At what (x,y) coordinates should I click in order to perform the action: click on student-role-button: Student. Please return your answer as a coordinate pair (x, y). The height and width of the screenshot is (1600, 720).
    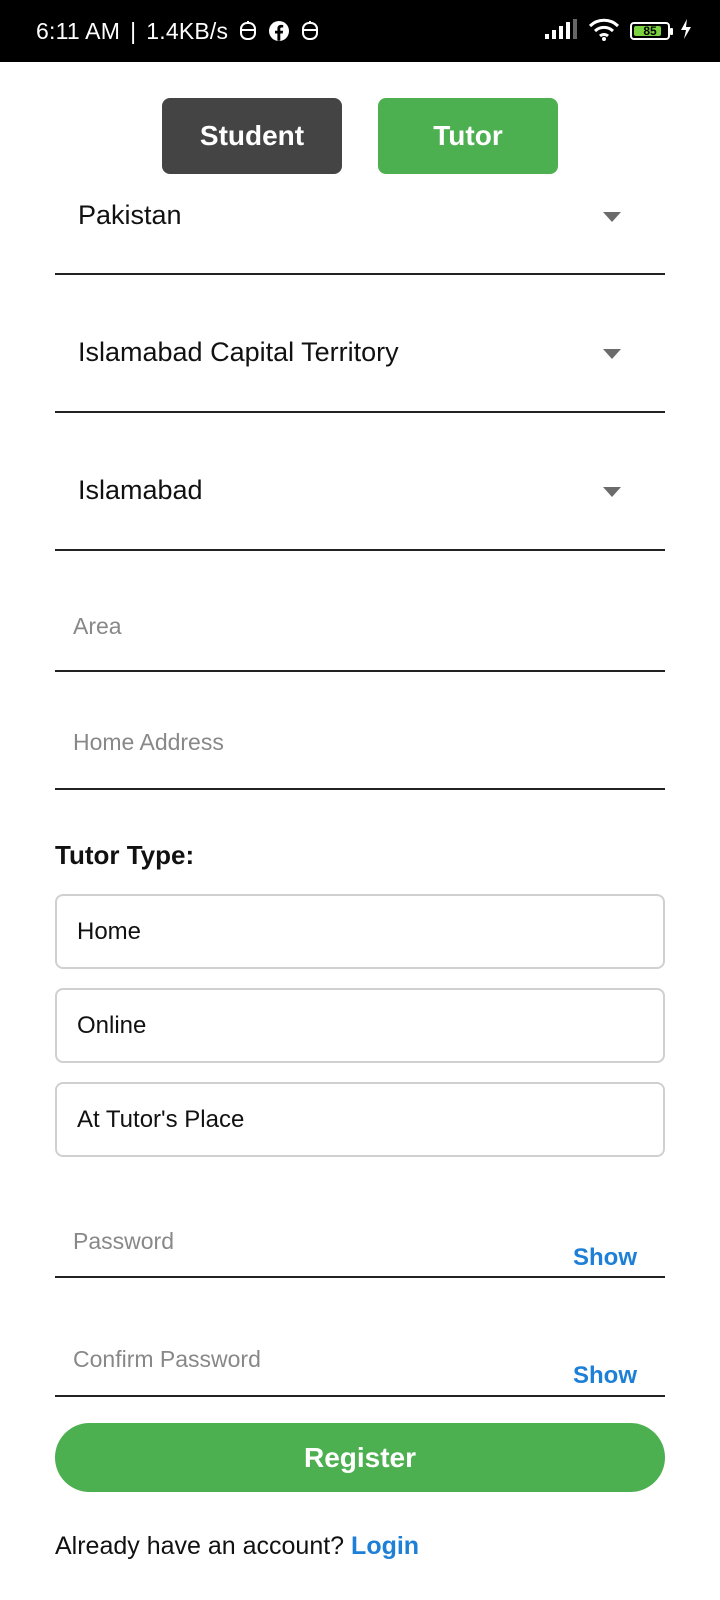
    Looking at the image, I should click on (252, 136).